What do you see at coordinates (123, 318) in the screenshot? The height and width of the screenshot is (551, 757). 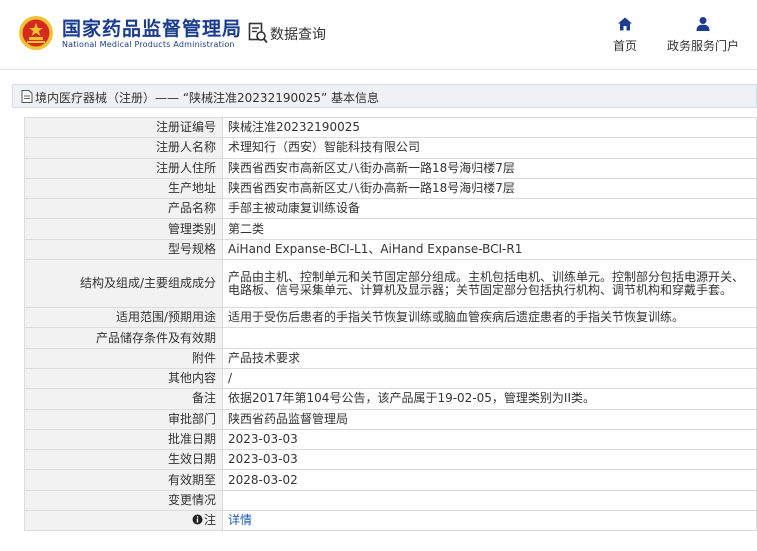 I see `field-label: 适用范围/预期用途` at bounding box center [123, 318].